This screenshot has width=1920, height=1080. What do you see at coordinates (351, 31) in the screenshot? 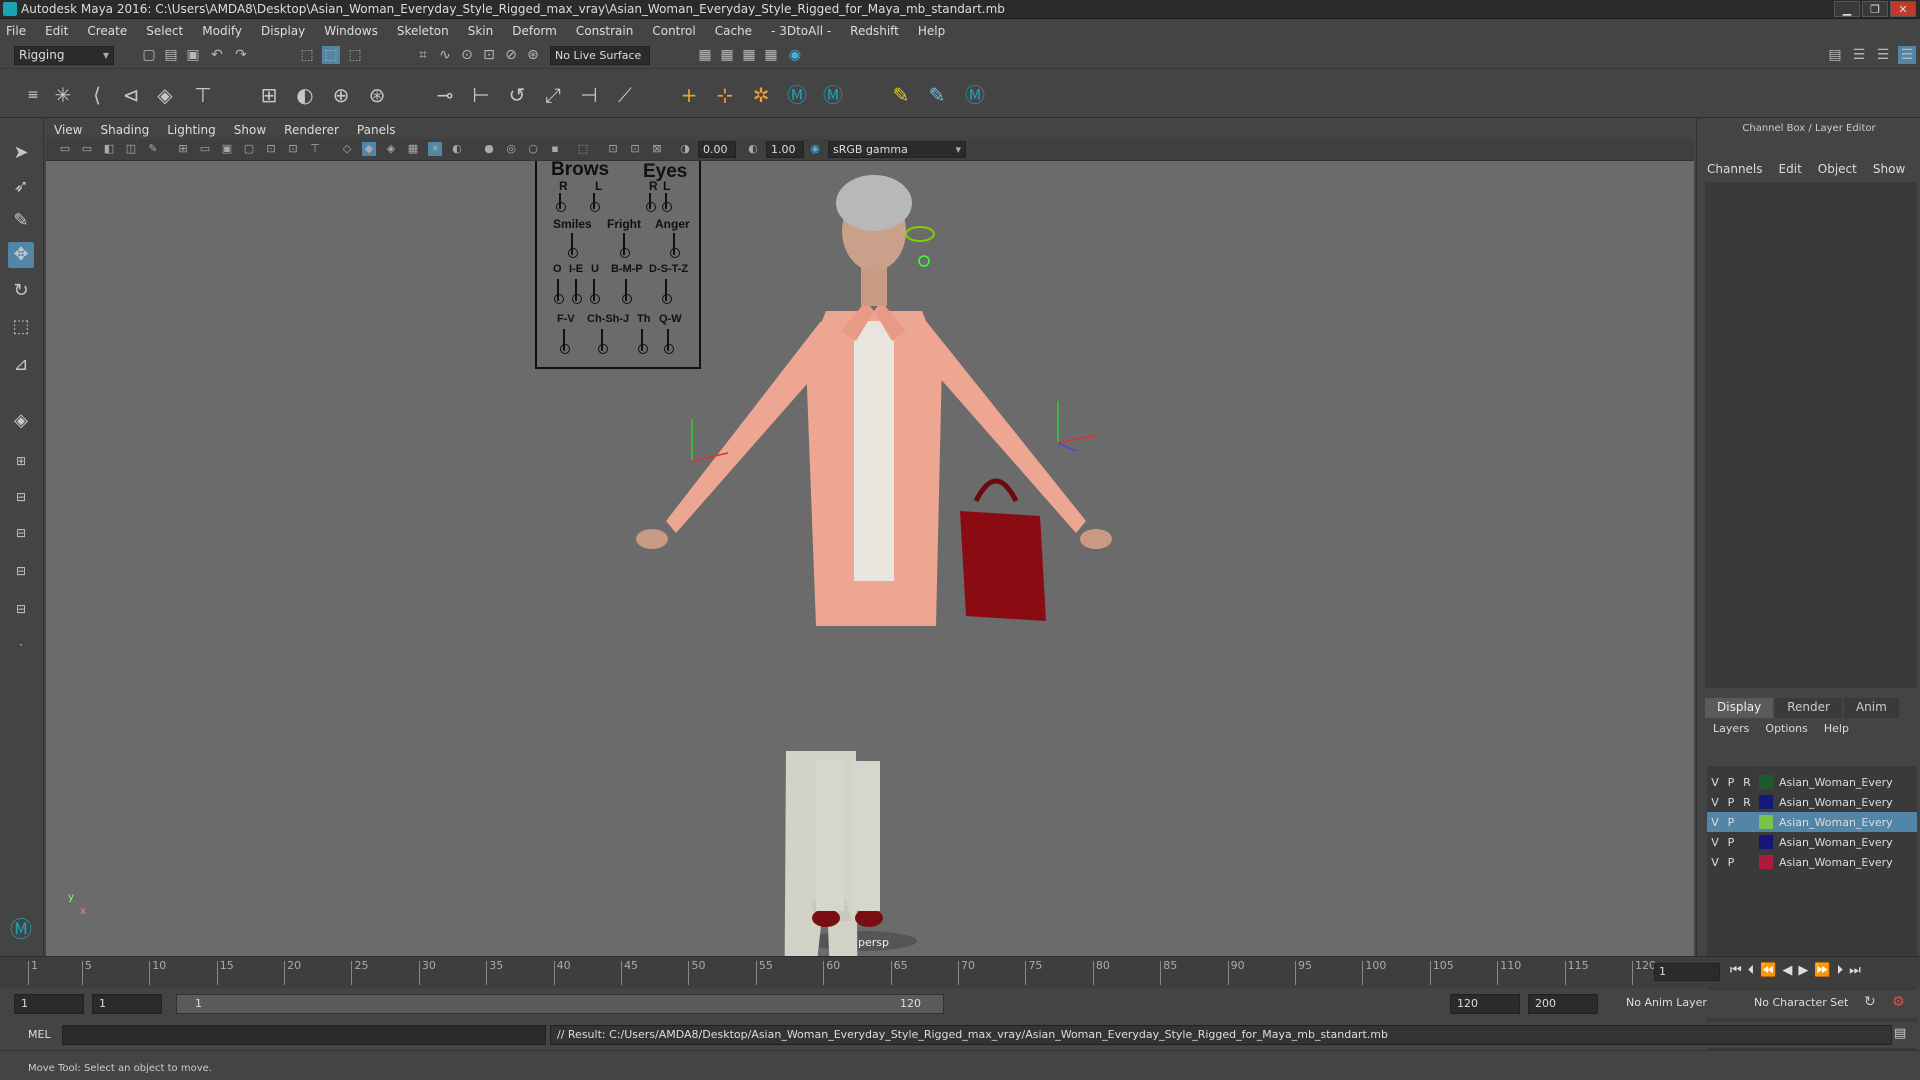
I see `menu-windows: Windows` at bounding box center [351, 31].